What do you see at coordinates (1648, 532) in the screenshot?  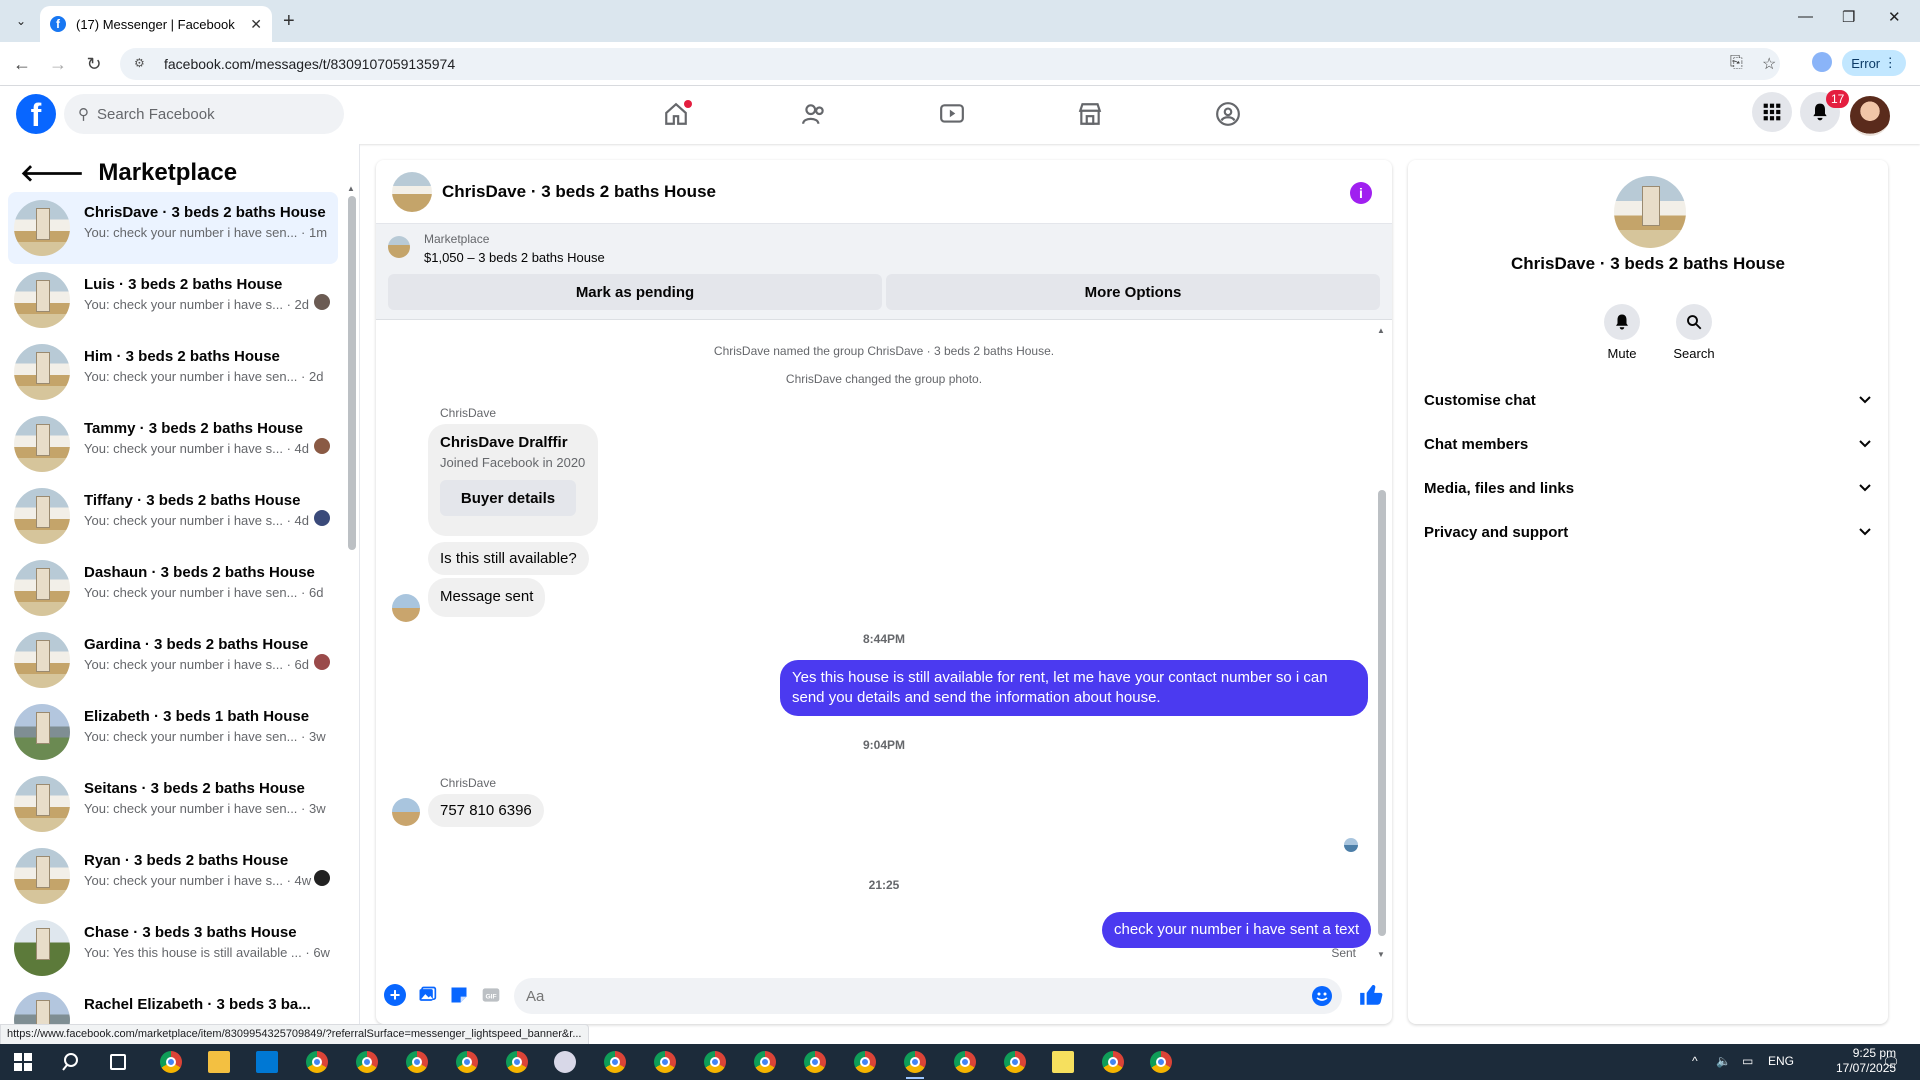 I see `privacy-support-section: Privacy and support` at bounding box center [1648, 532].